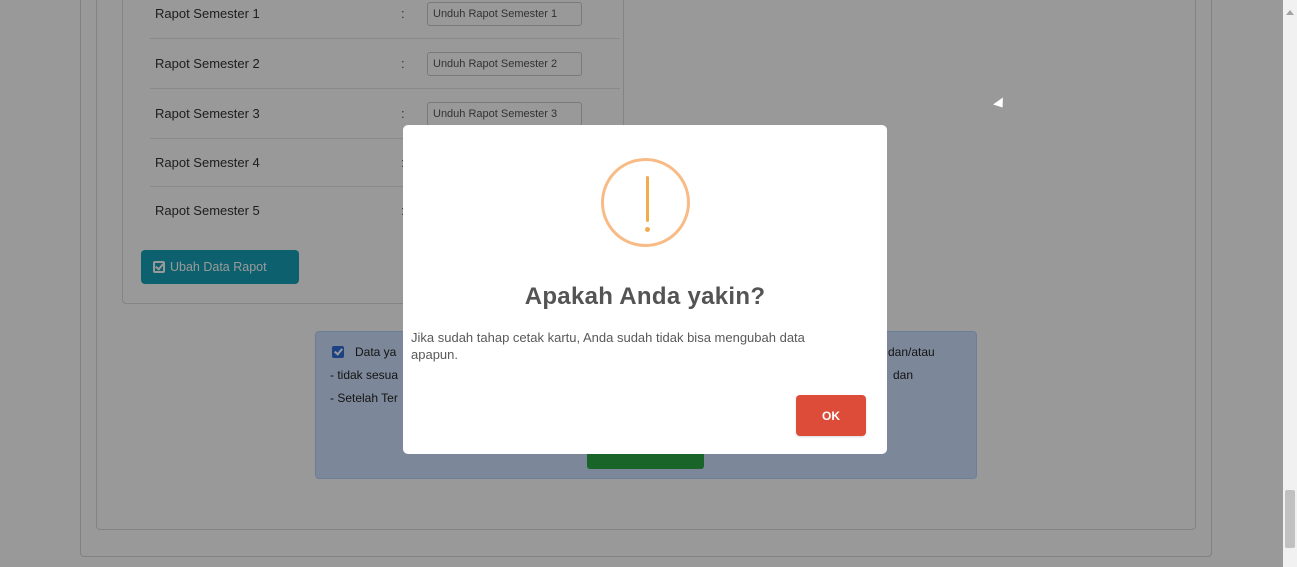  Describe the element at coordinates (831, 415) in the screenshot. I see `ok-button: OK` at that location.